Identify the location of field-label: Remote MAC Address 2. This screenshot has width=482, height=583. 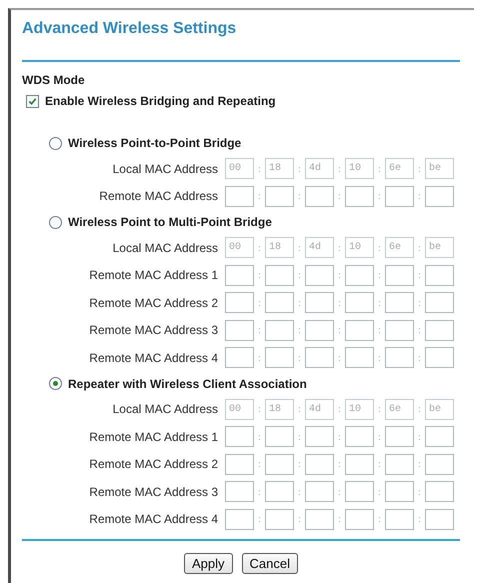
(153, 464).